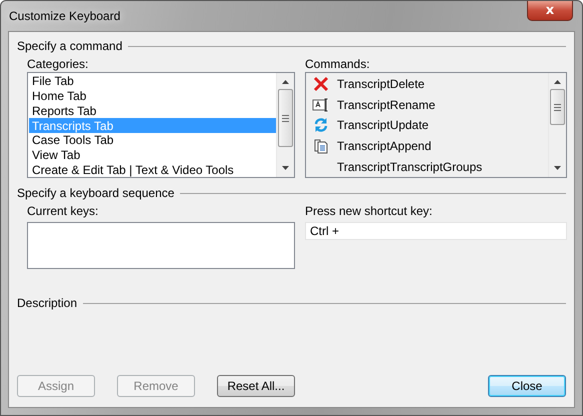  I want to click on current-keys-list, so click(161, 245).